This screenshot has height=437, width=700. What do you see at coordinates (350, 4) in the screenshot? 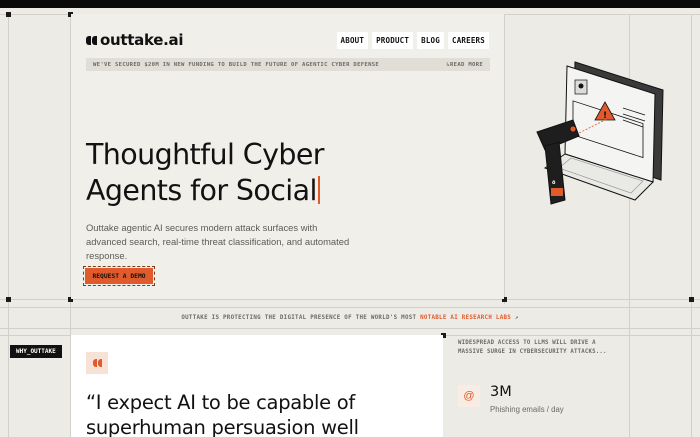
I see `window-top-bar` at bounding box center [350, 4].